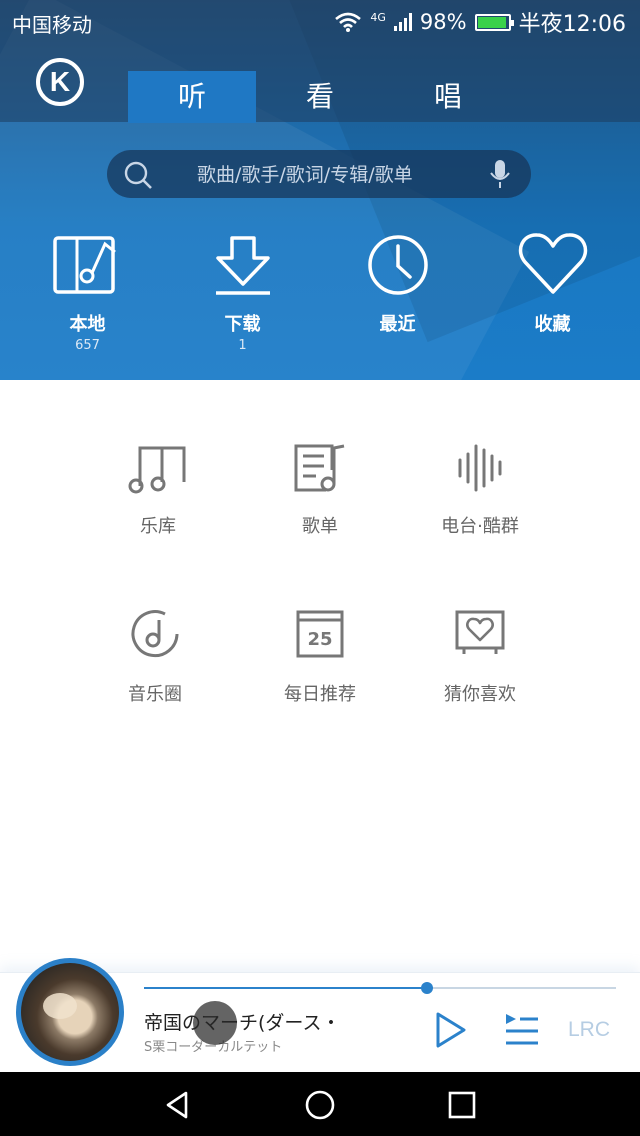 The image size is (640, 1136). What do you see at coordinates (480, 656) in the screenshot?
I see `grid-item-guess: 猜你喜欢` at bounding box center [480, 656].